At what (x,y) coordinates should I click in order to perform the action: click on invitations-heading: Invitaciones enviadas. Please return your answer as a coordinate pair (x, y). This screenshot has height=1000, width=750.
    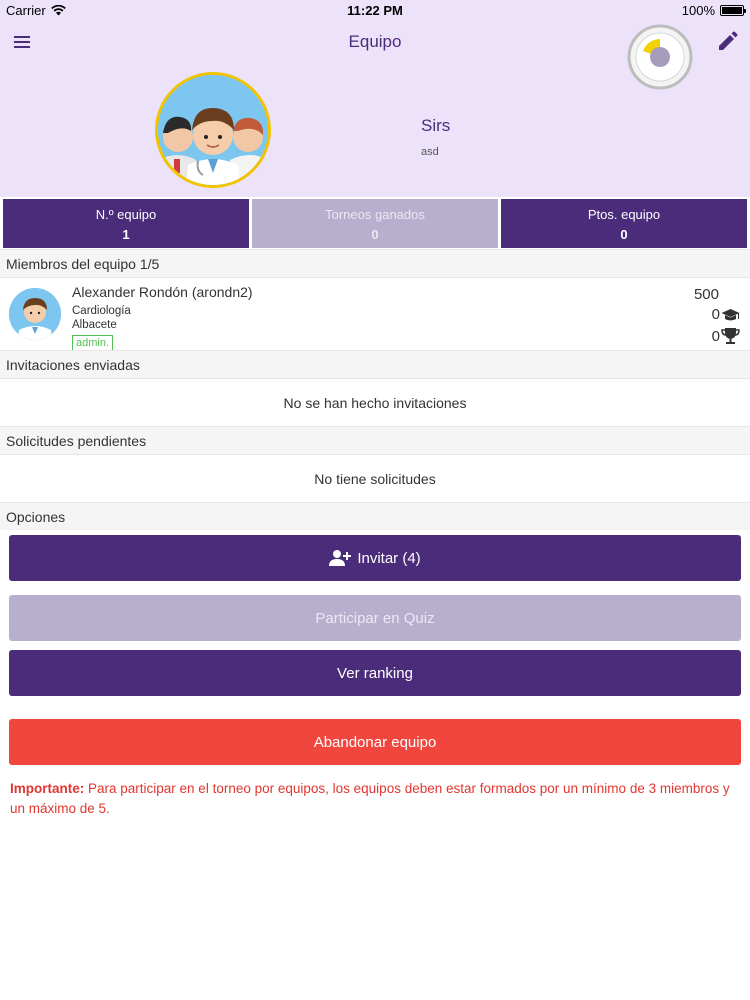
    Looking at the image, I should click on (375, 364).